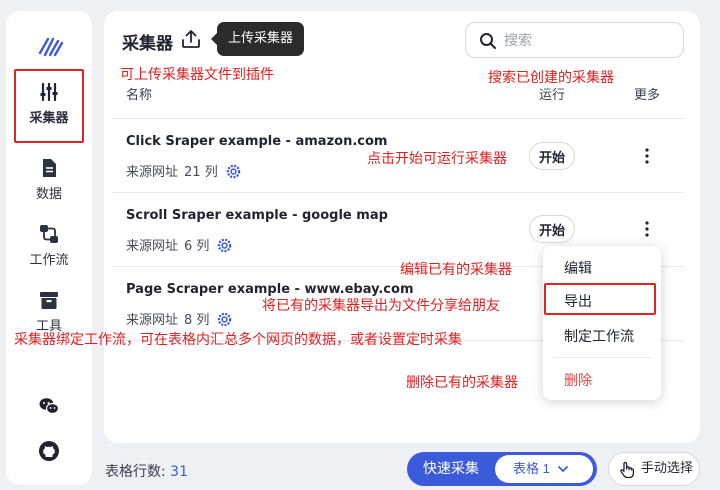  What do you see at coordinates (667, 468) in the screenshot?
I see `manual-select-label: 手动选择` at bounding box center [667, 468].